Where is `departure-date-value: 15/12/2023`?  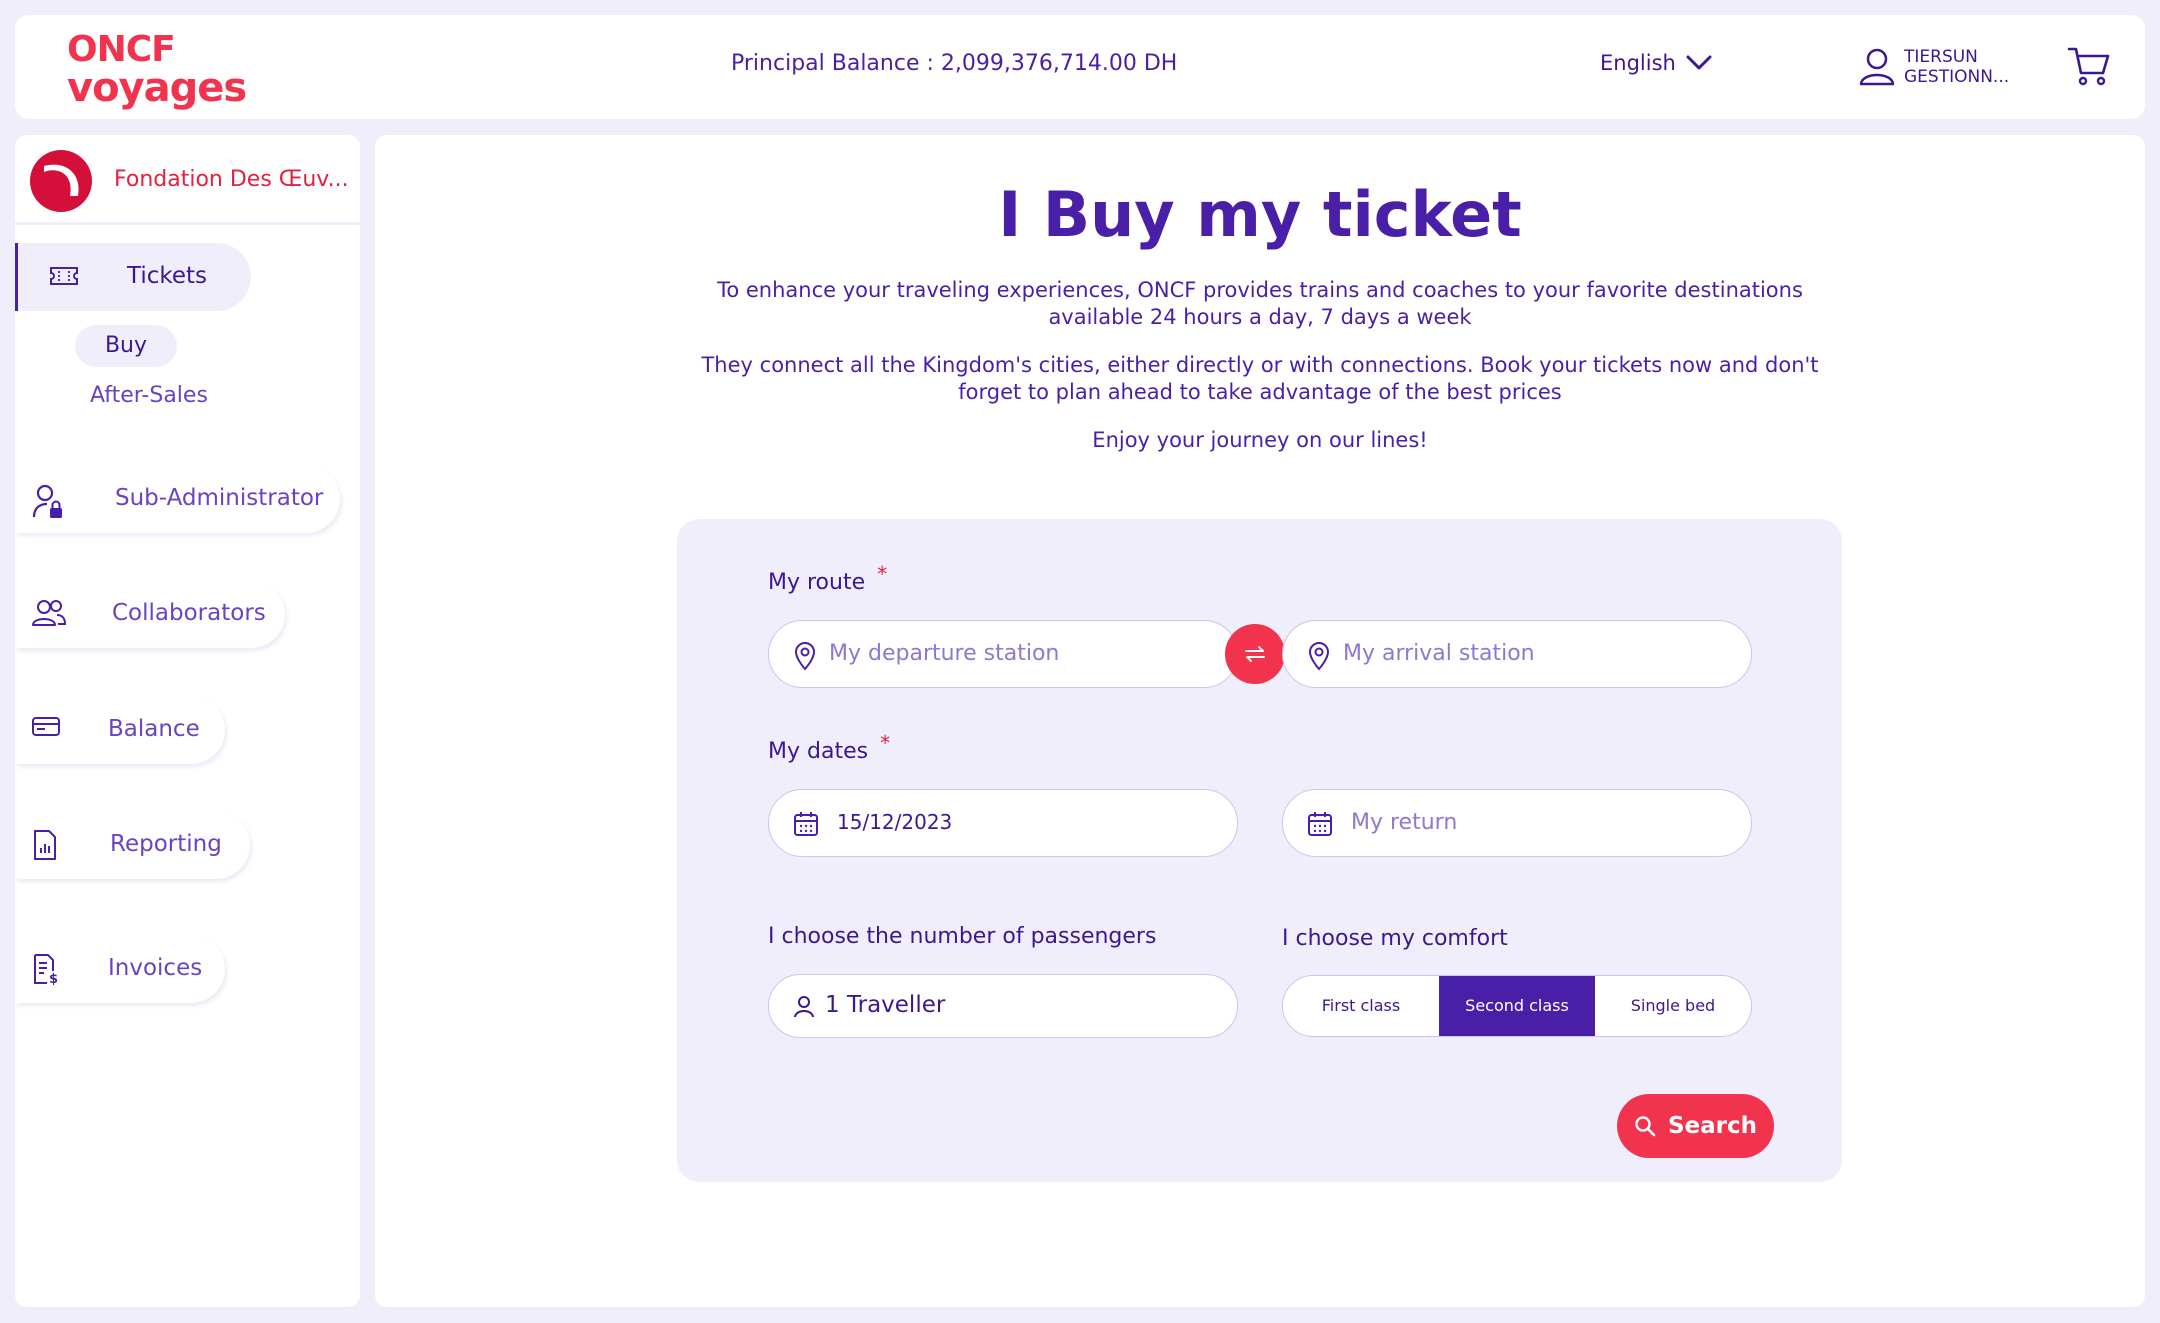
departure-date-value: 15/12/2023 is located at coordinates (895, 822).